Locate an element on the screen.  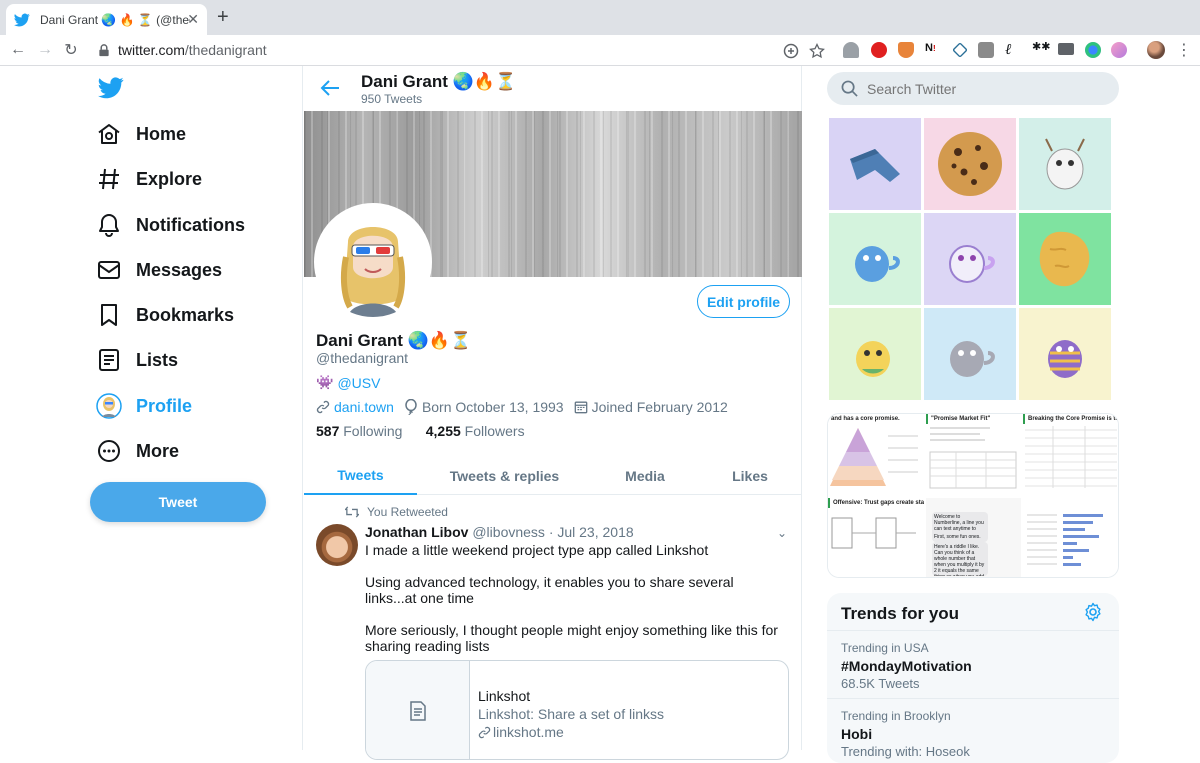
tab-likes: Likes is located at coordinates (750, 475).